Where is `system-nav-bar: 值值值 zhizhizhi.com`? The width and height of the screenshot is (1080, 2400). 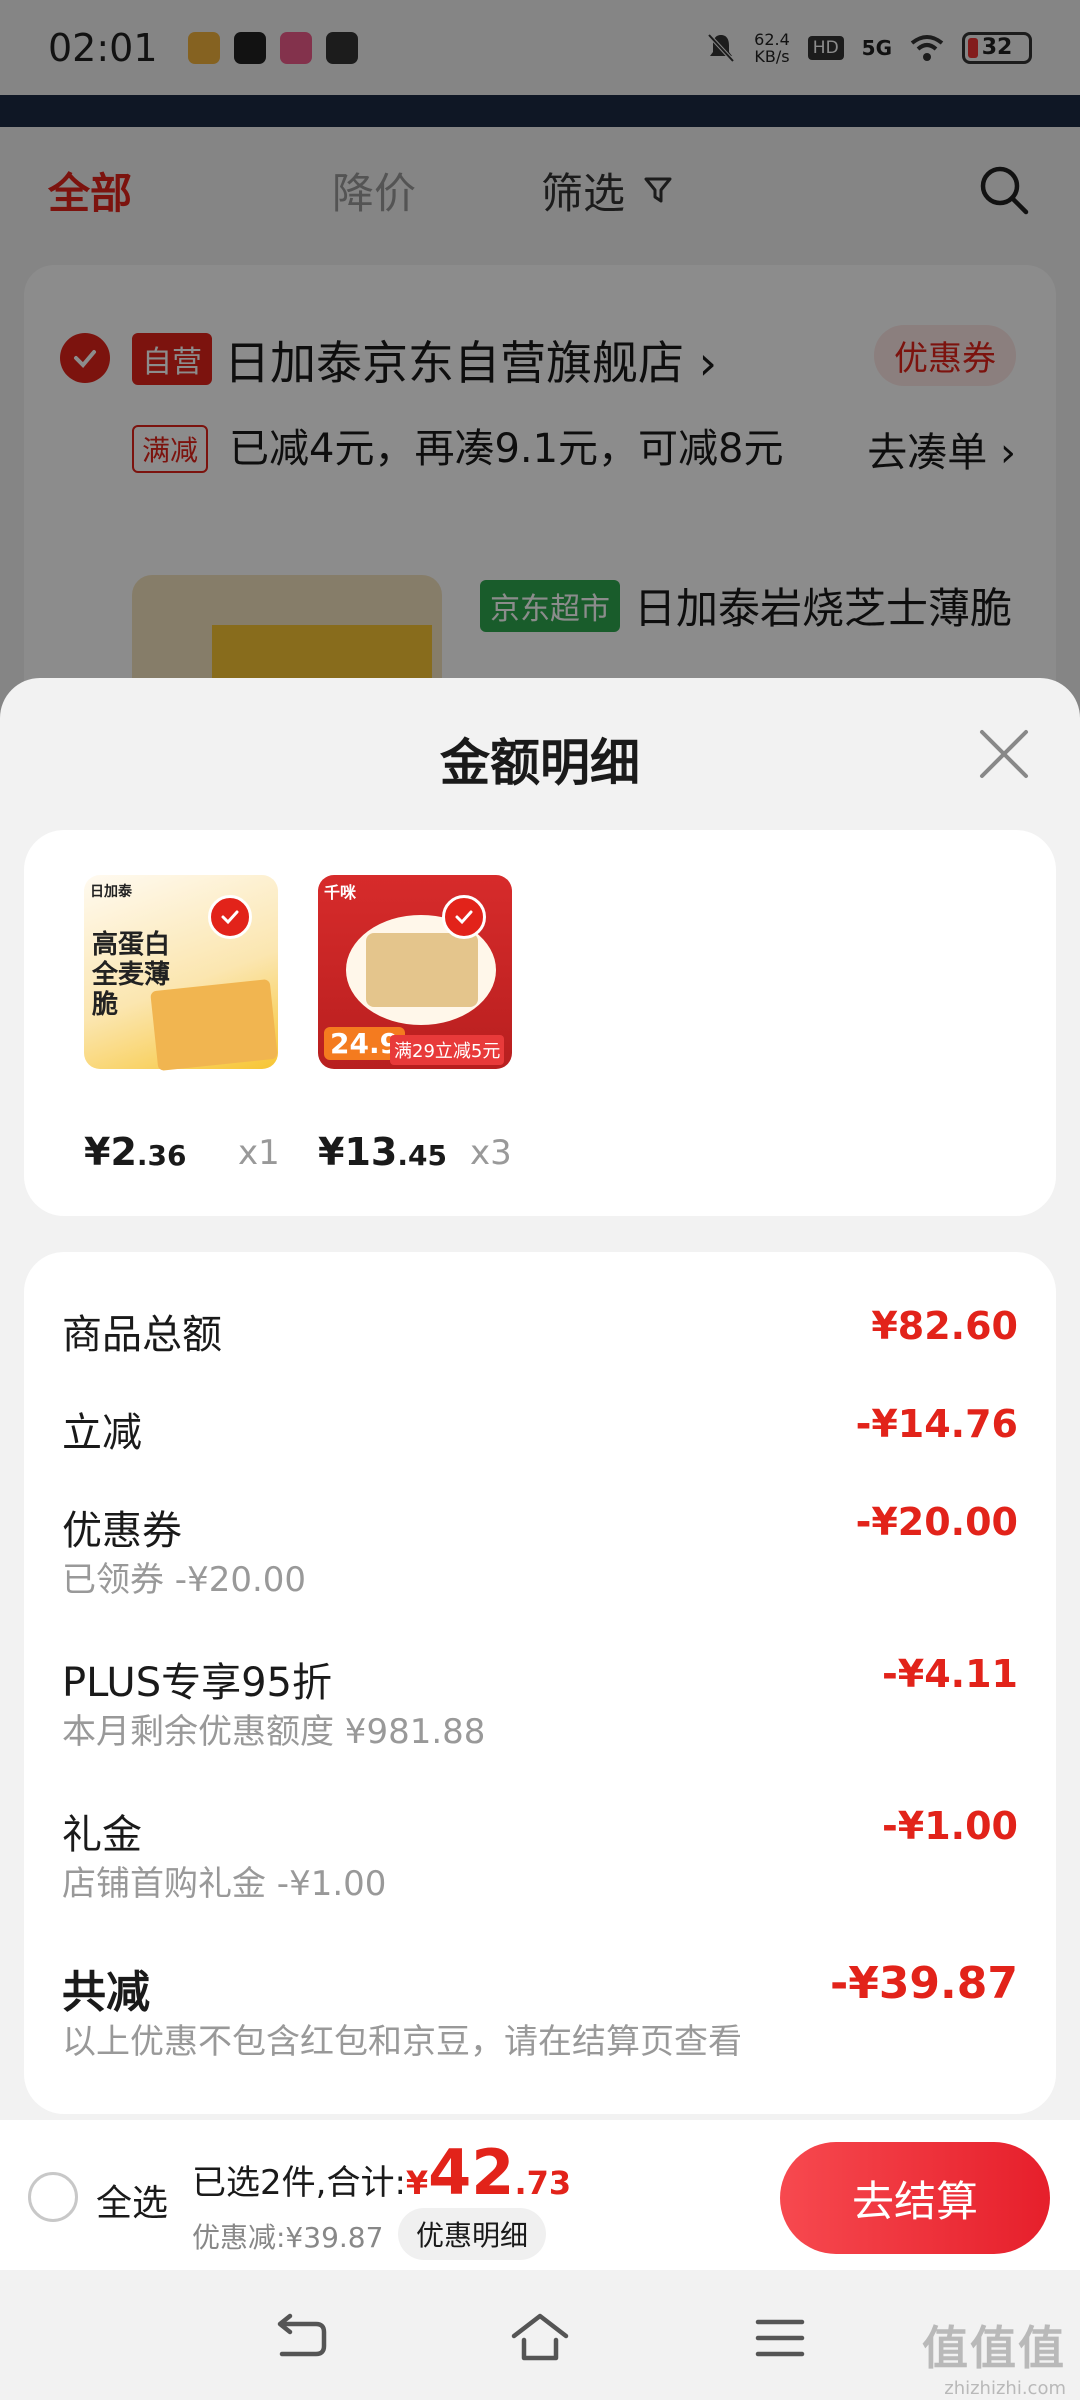 system-nav-bar: 值值值 zhizhizhi.com is located at coordinates (540, 2335).